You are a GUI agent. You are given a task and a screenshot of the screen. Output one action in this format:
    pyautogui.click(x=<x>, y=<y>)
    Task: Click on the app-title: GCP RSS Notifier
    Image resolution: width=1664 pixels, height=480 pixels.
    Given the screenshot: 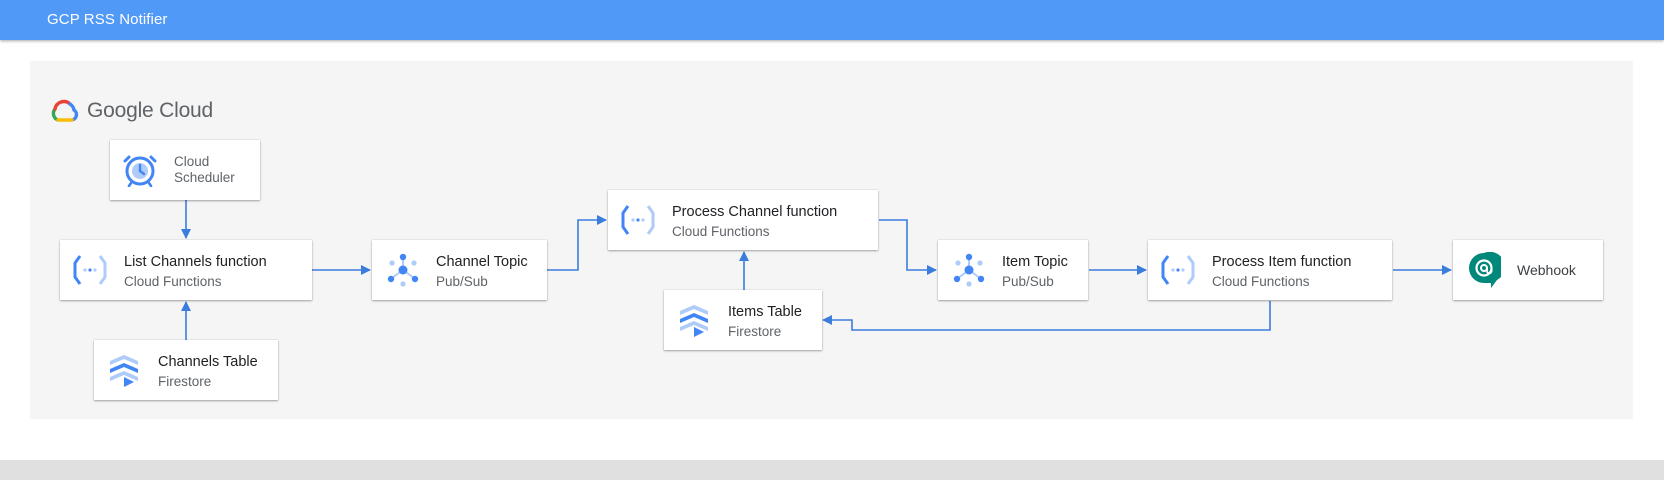 What is the action you would take?
    pyautogui.click(x=107, y=19)
    